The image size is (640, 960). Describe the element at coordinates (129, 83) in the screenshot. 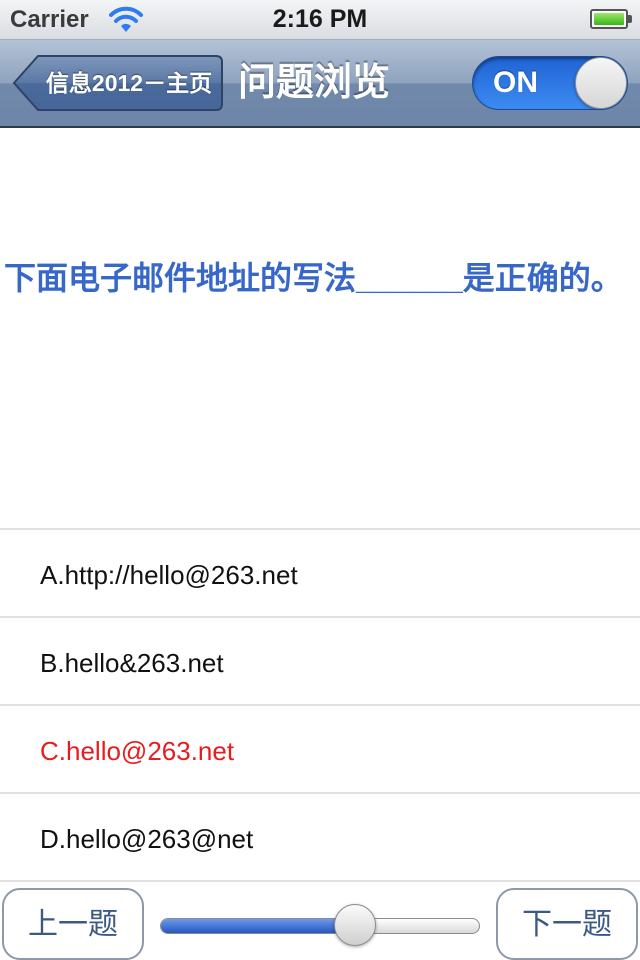

I see `back-button-label: 信息2012－主页` at that location.